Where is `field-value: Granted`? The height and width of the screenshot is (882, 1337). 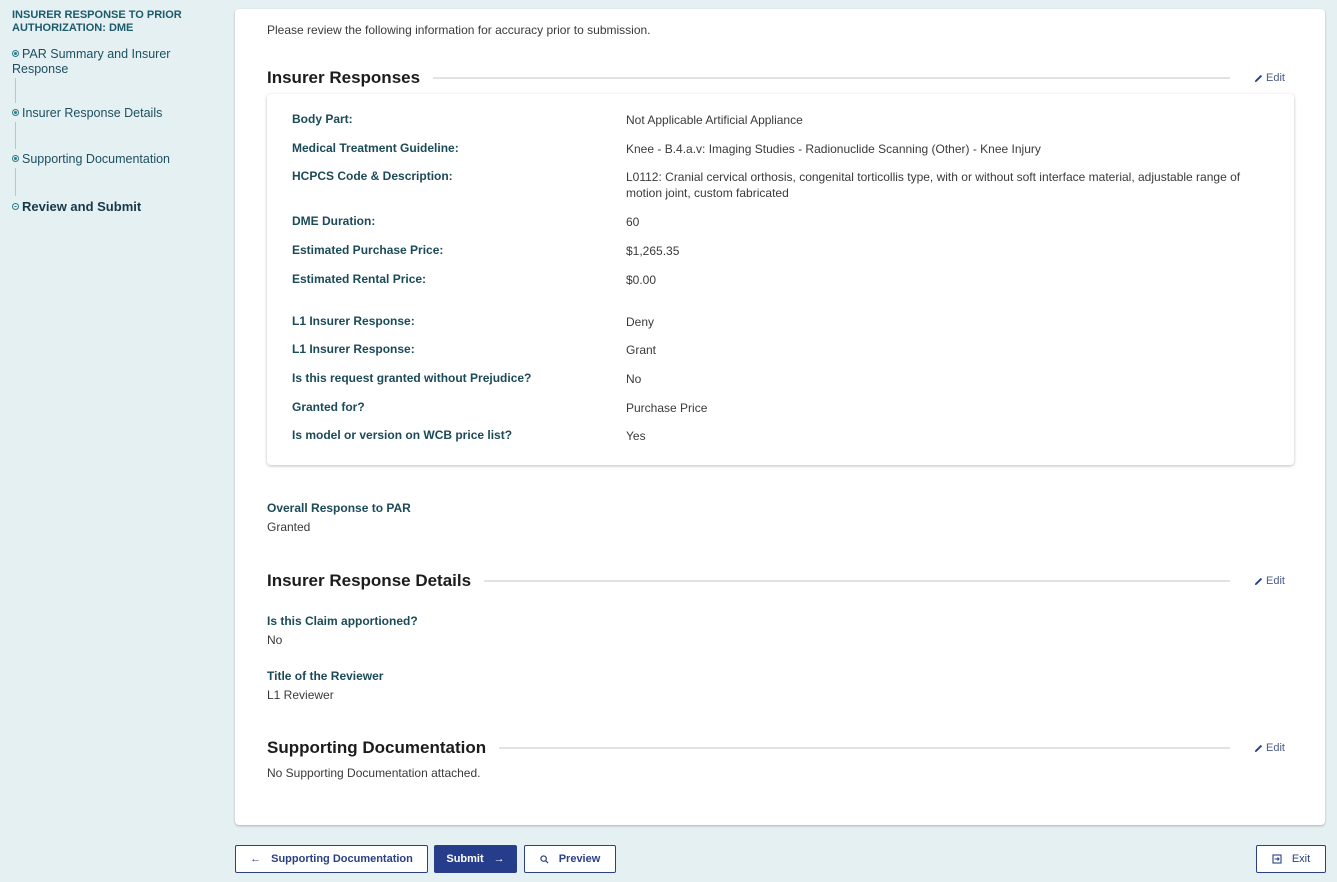 field-value: Granted is located at coordinates (289, 527).